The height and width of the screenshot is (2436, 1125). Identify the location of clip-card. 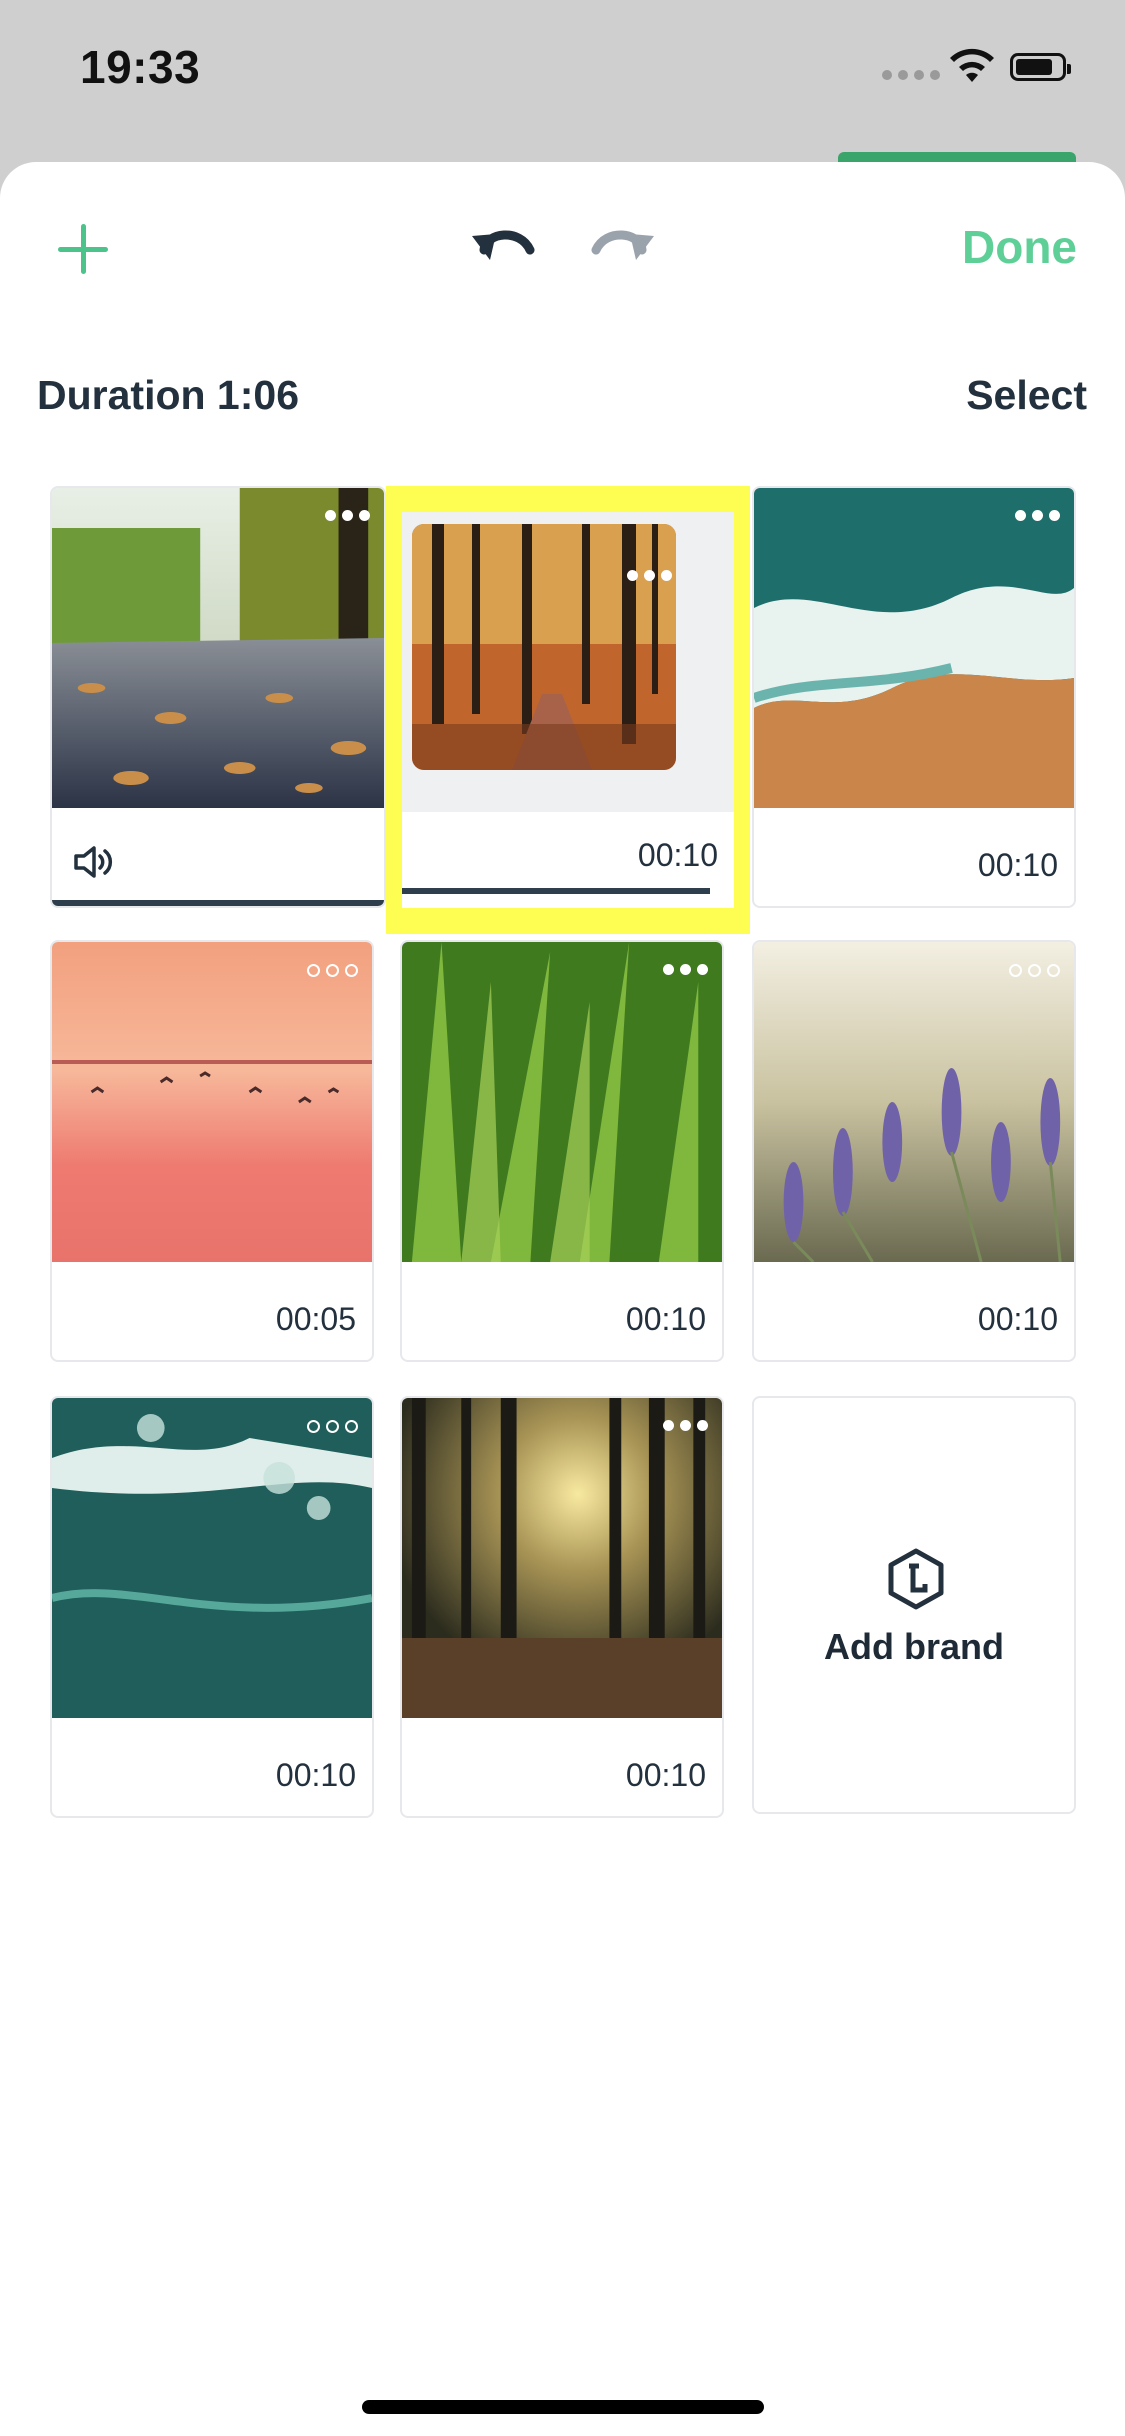
(218, 697).